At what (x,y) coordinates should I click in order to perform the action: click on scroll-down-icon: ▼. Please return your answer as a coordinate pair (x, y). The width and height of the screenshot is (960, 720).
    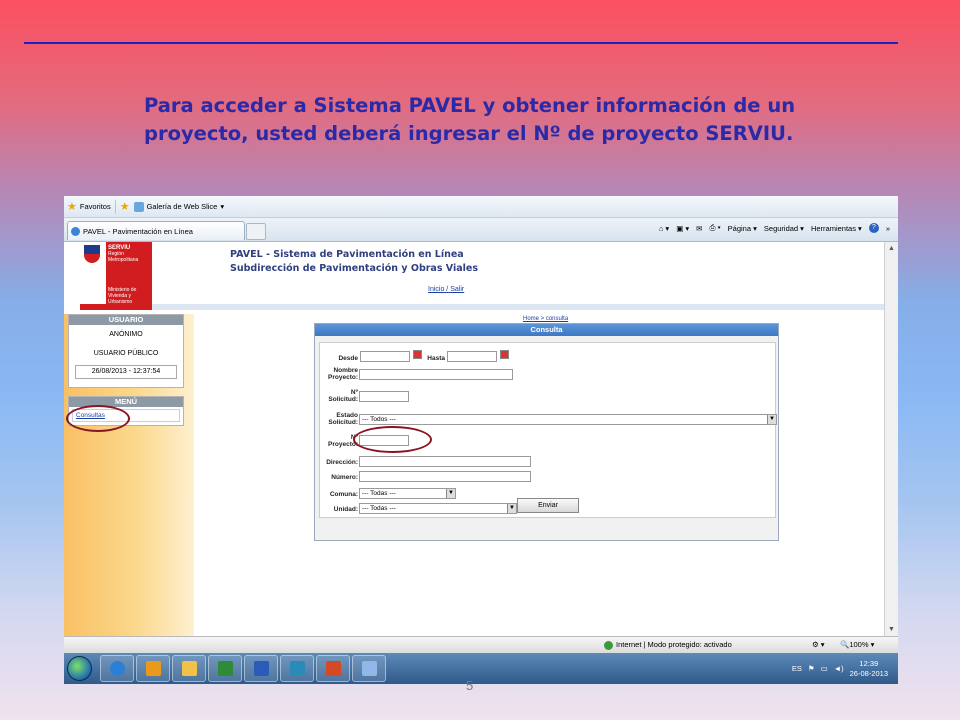
    Looking at the image, I should click on (891, 629).